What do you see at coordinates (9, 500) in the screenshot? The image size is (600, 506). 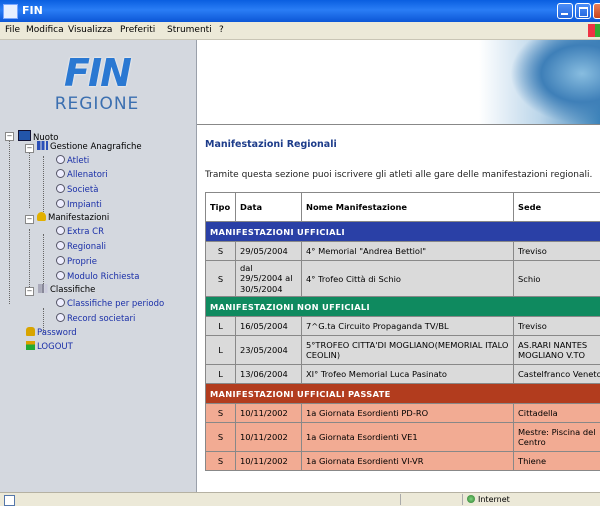 I see `page-icon` at bounding box center [9, 500].